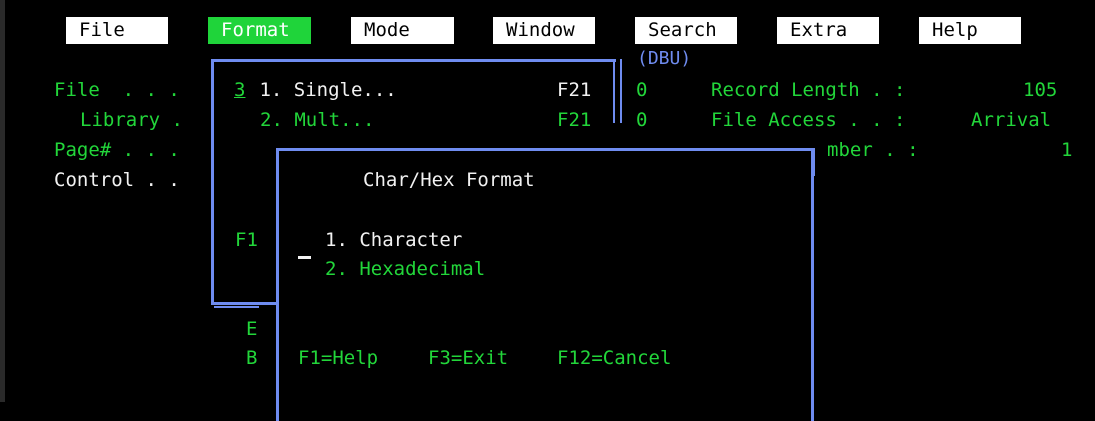 The width and height of the screenshot is (1095, 421). What do you see at coordinates (814, 162) in the screenshot?
I see `char-hex-dialog-border-shadow` at bounding box center [814, 162].